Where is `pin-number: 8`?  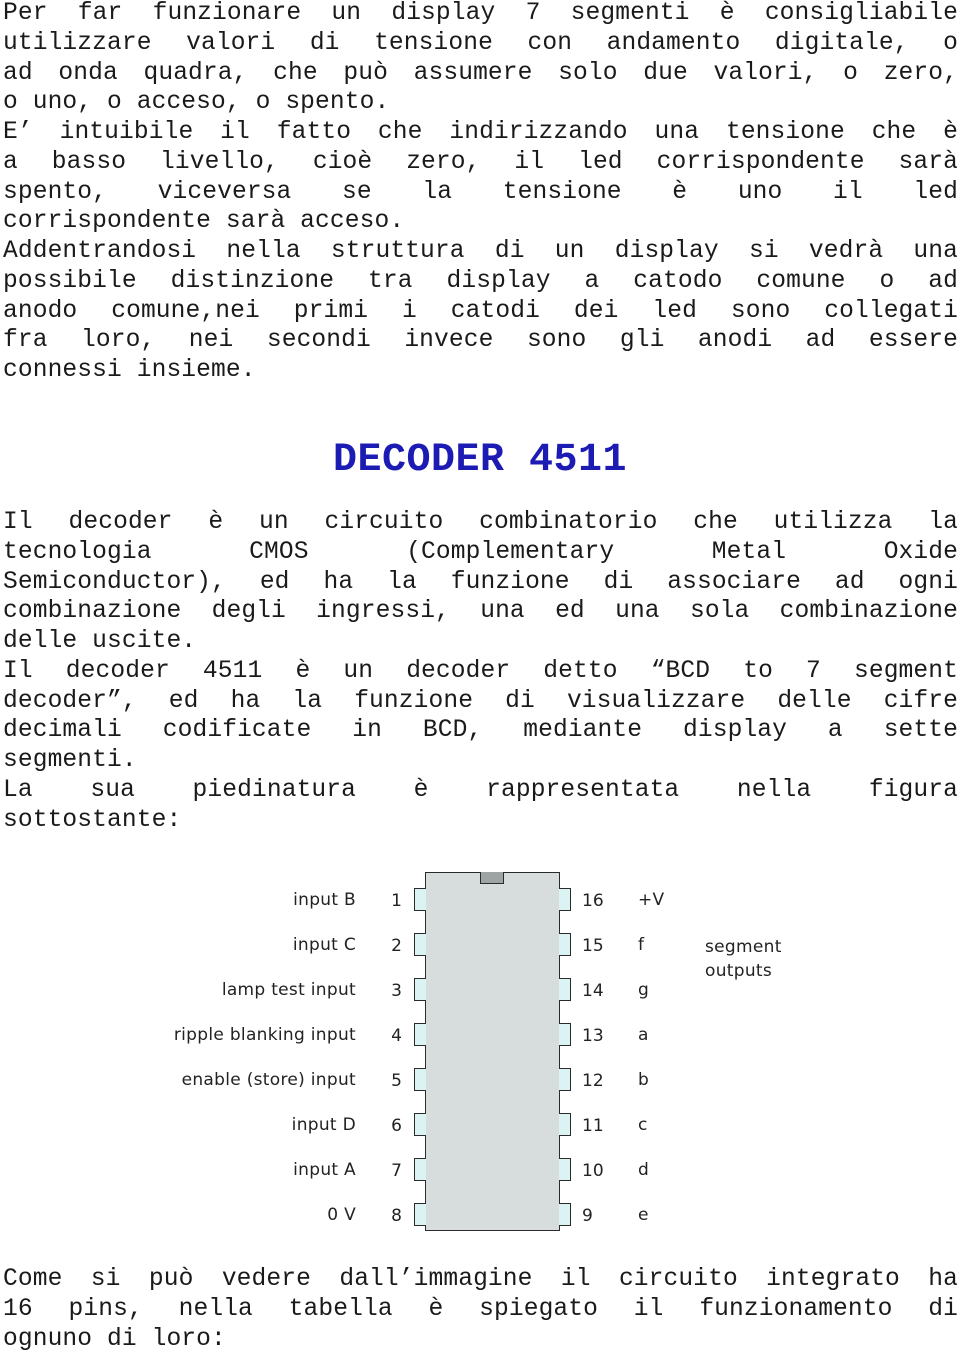
pin-number: 8 is located at coordinates (396, 1216).